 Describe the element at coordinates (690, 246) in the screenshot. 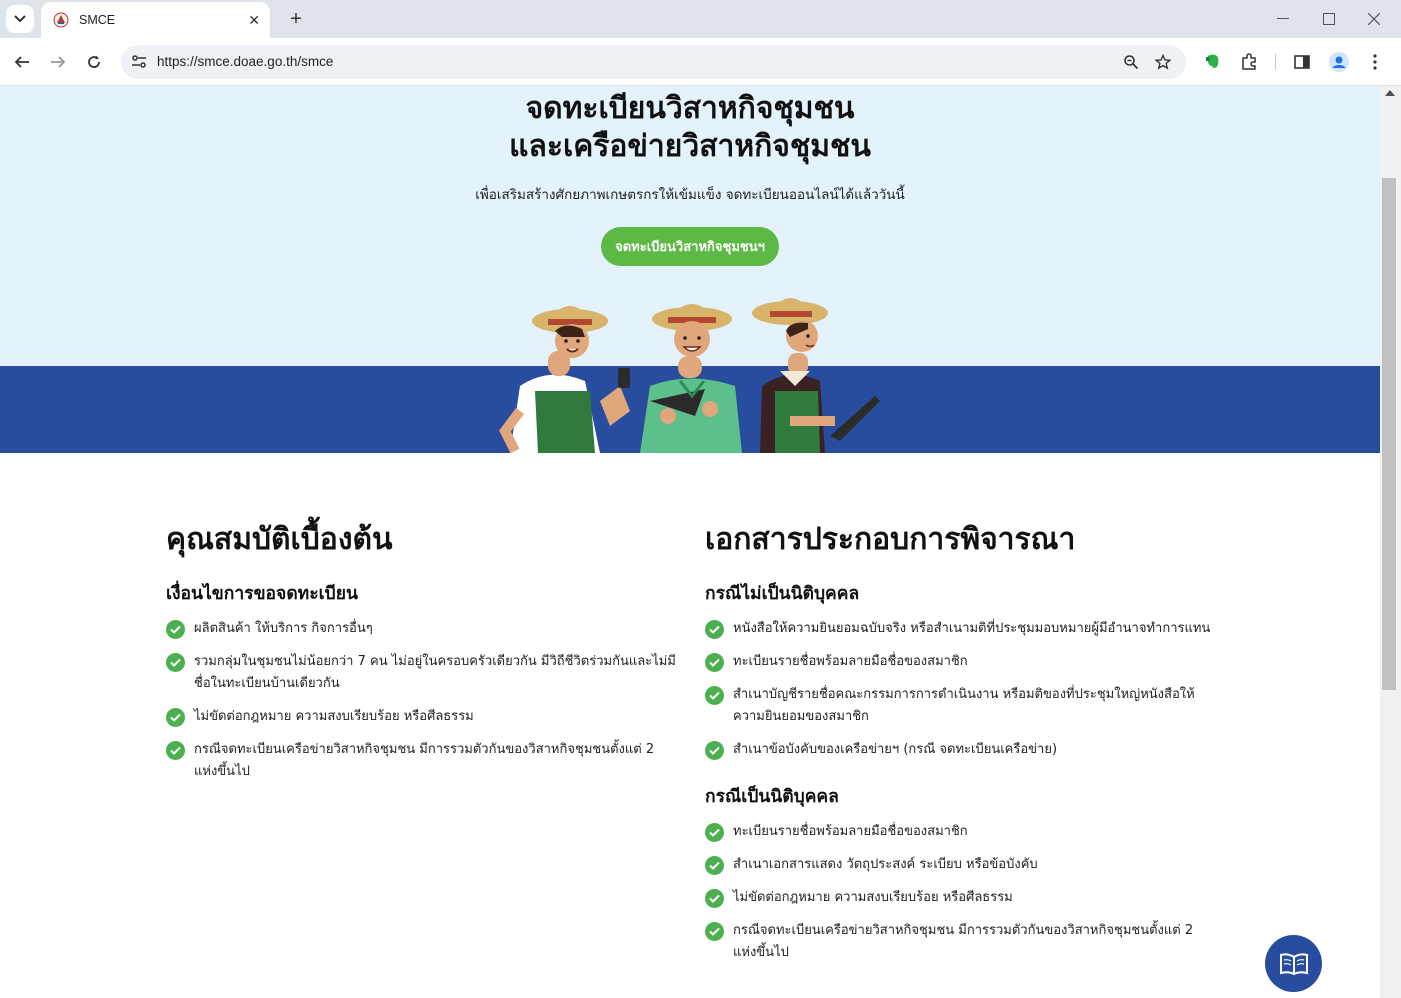

I see `register-cta-button: จดทะเบียนวิสาหกิจชุมชนฯ` at that location.